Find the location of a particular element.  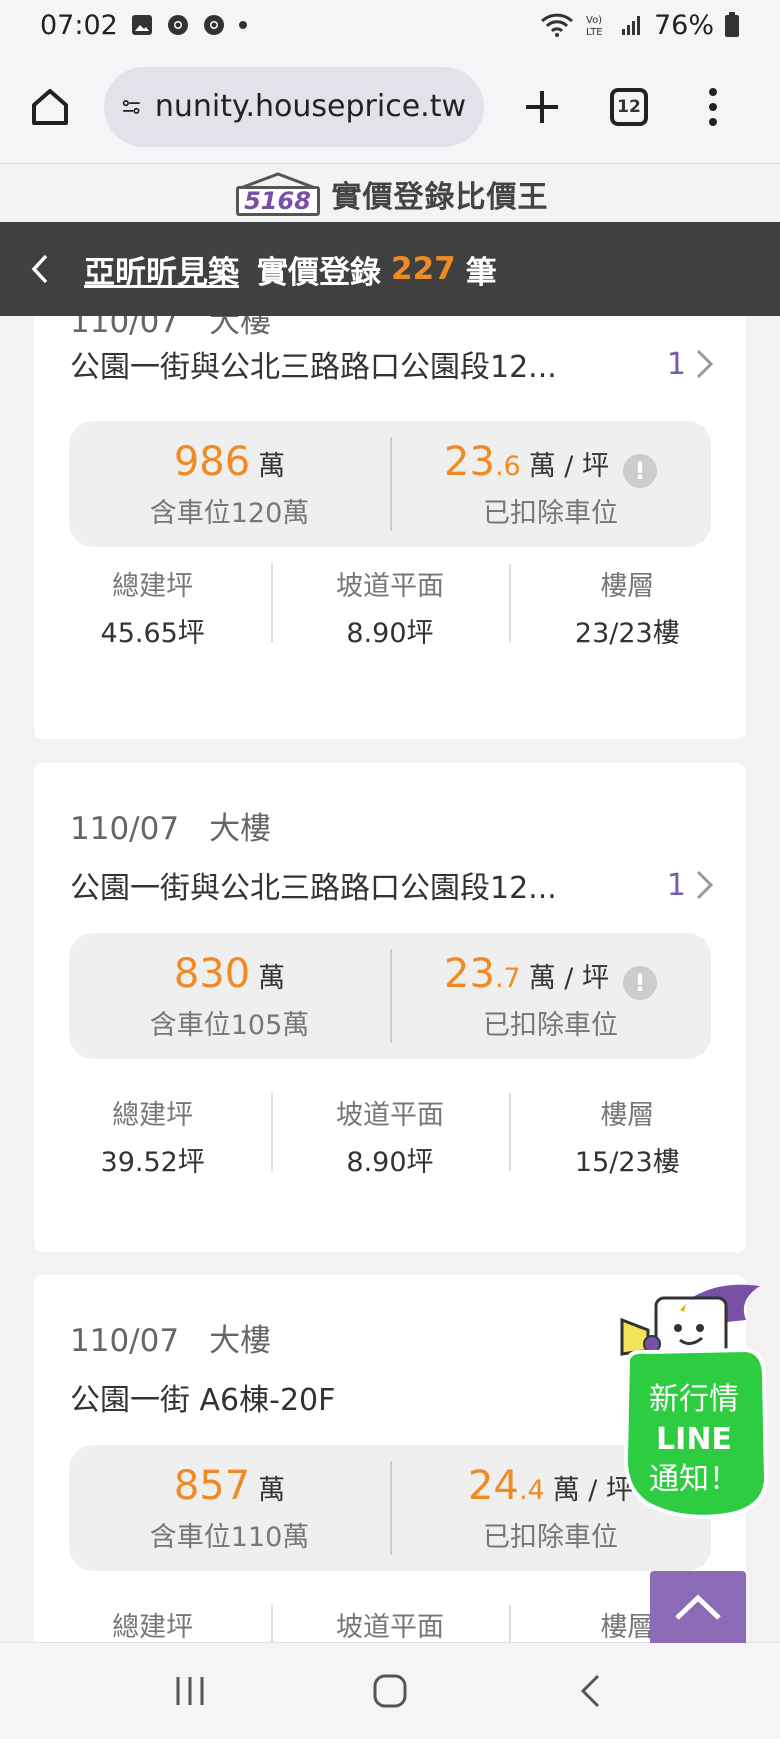

plus-icon is located at coordinates (542, 106).